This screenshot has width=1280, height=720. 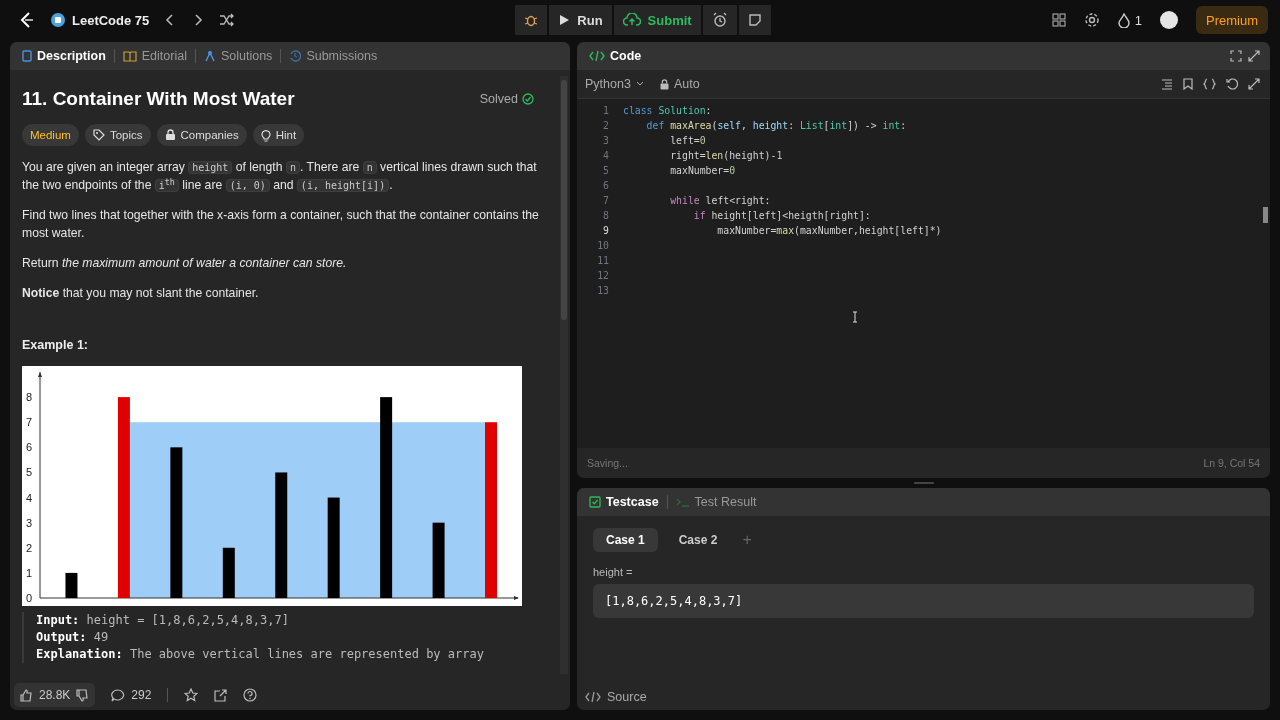 What do you see at coordinates (614, 84) in the screenshot?
I see `language-dropdown: Python3` at bounding box center [614, 84].